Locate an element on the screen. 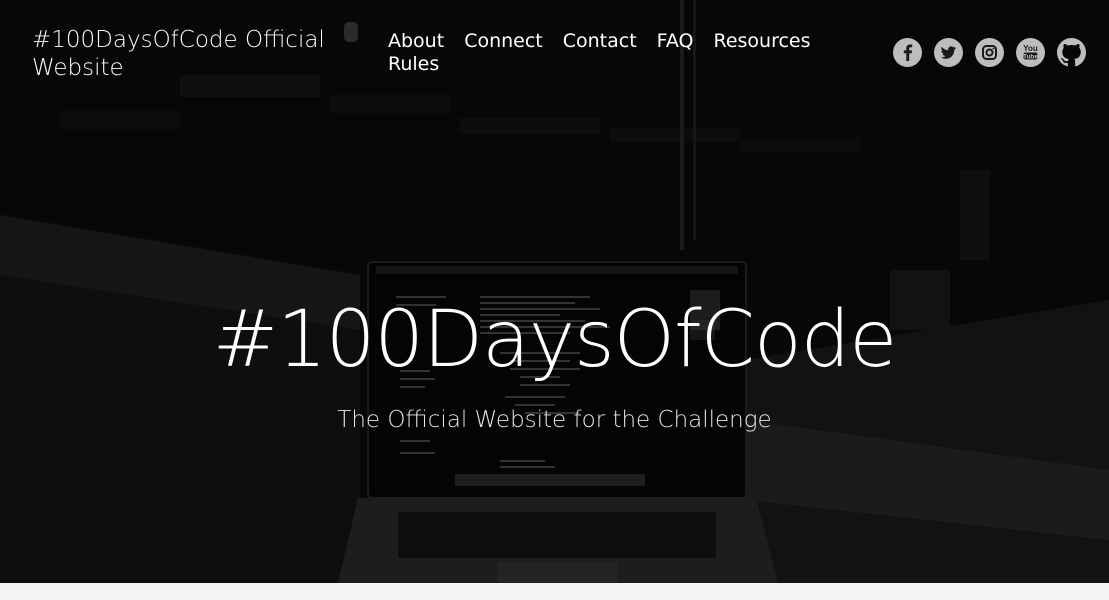 This screenshot has height=600, width=1109. nav-item-connect: Connect is located at coordinates (503, 41).